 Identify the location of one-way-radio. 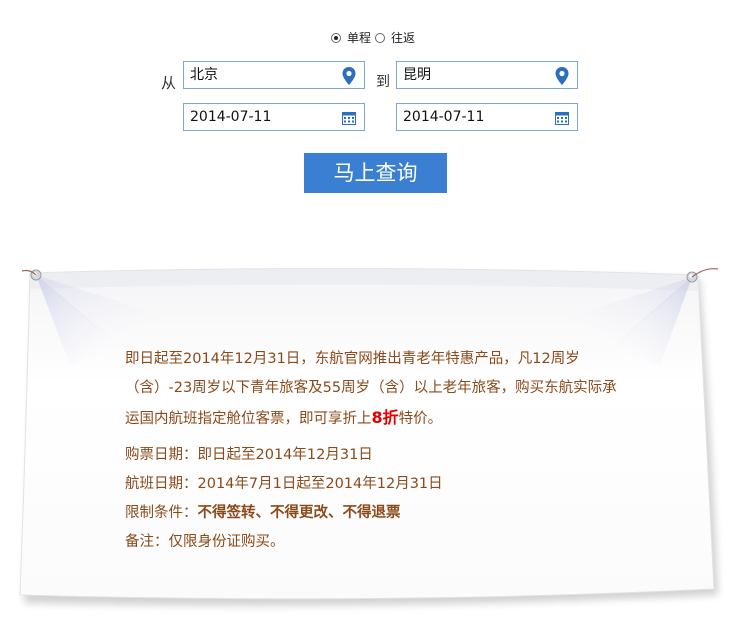
(336, 37).